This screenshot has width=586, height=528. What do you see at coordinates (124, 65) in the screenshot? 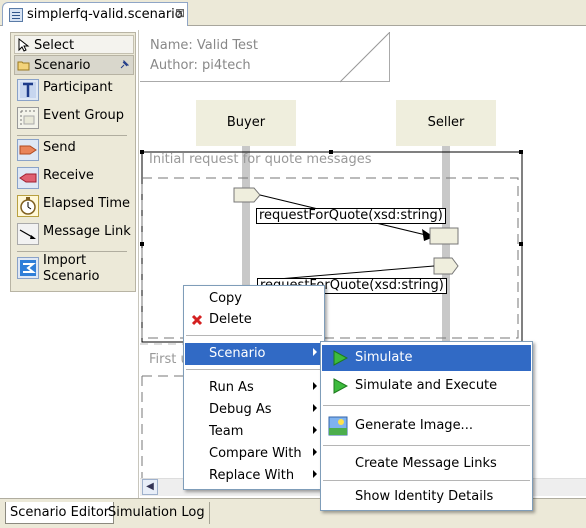
I see `pin-icon` at bounding box center [124, 65].